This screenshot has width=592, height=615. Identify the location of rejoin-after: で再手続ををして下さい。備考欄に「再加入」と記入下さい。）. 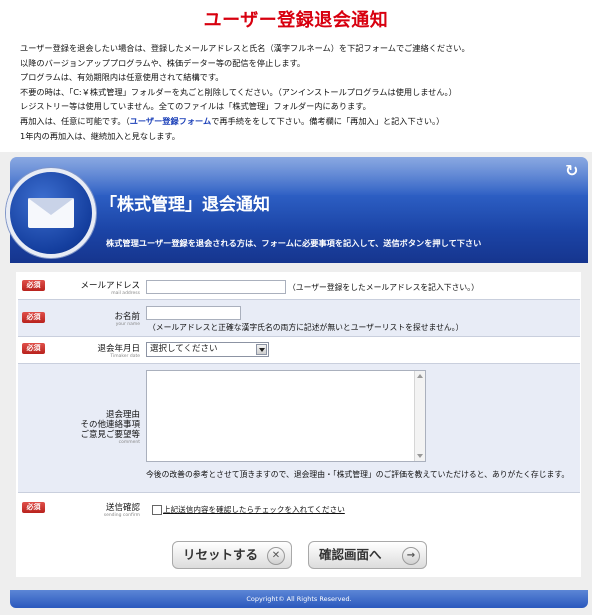
(328, 120).